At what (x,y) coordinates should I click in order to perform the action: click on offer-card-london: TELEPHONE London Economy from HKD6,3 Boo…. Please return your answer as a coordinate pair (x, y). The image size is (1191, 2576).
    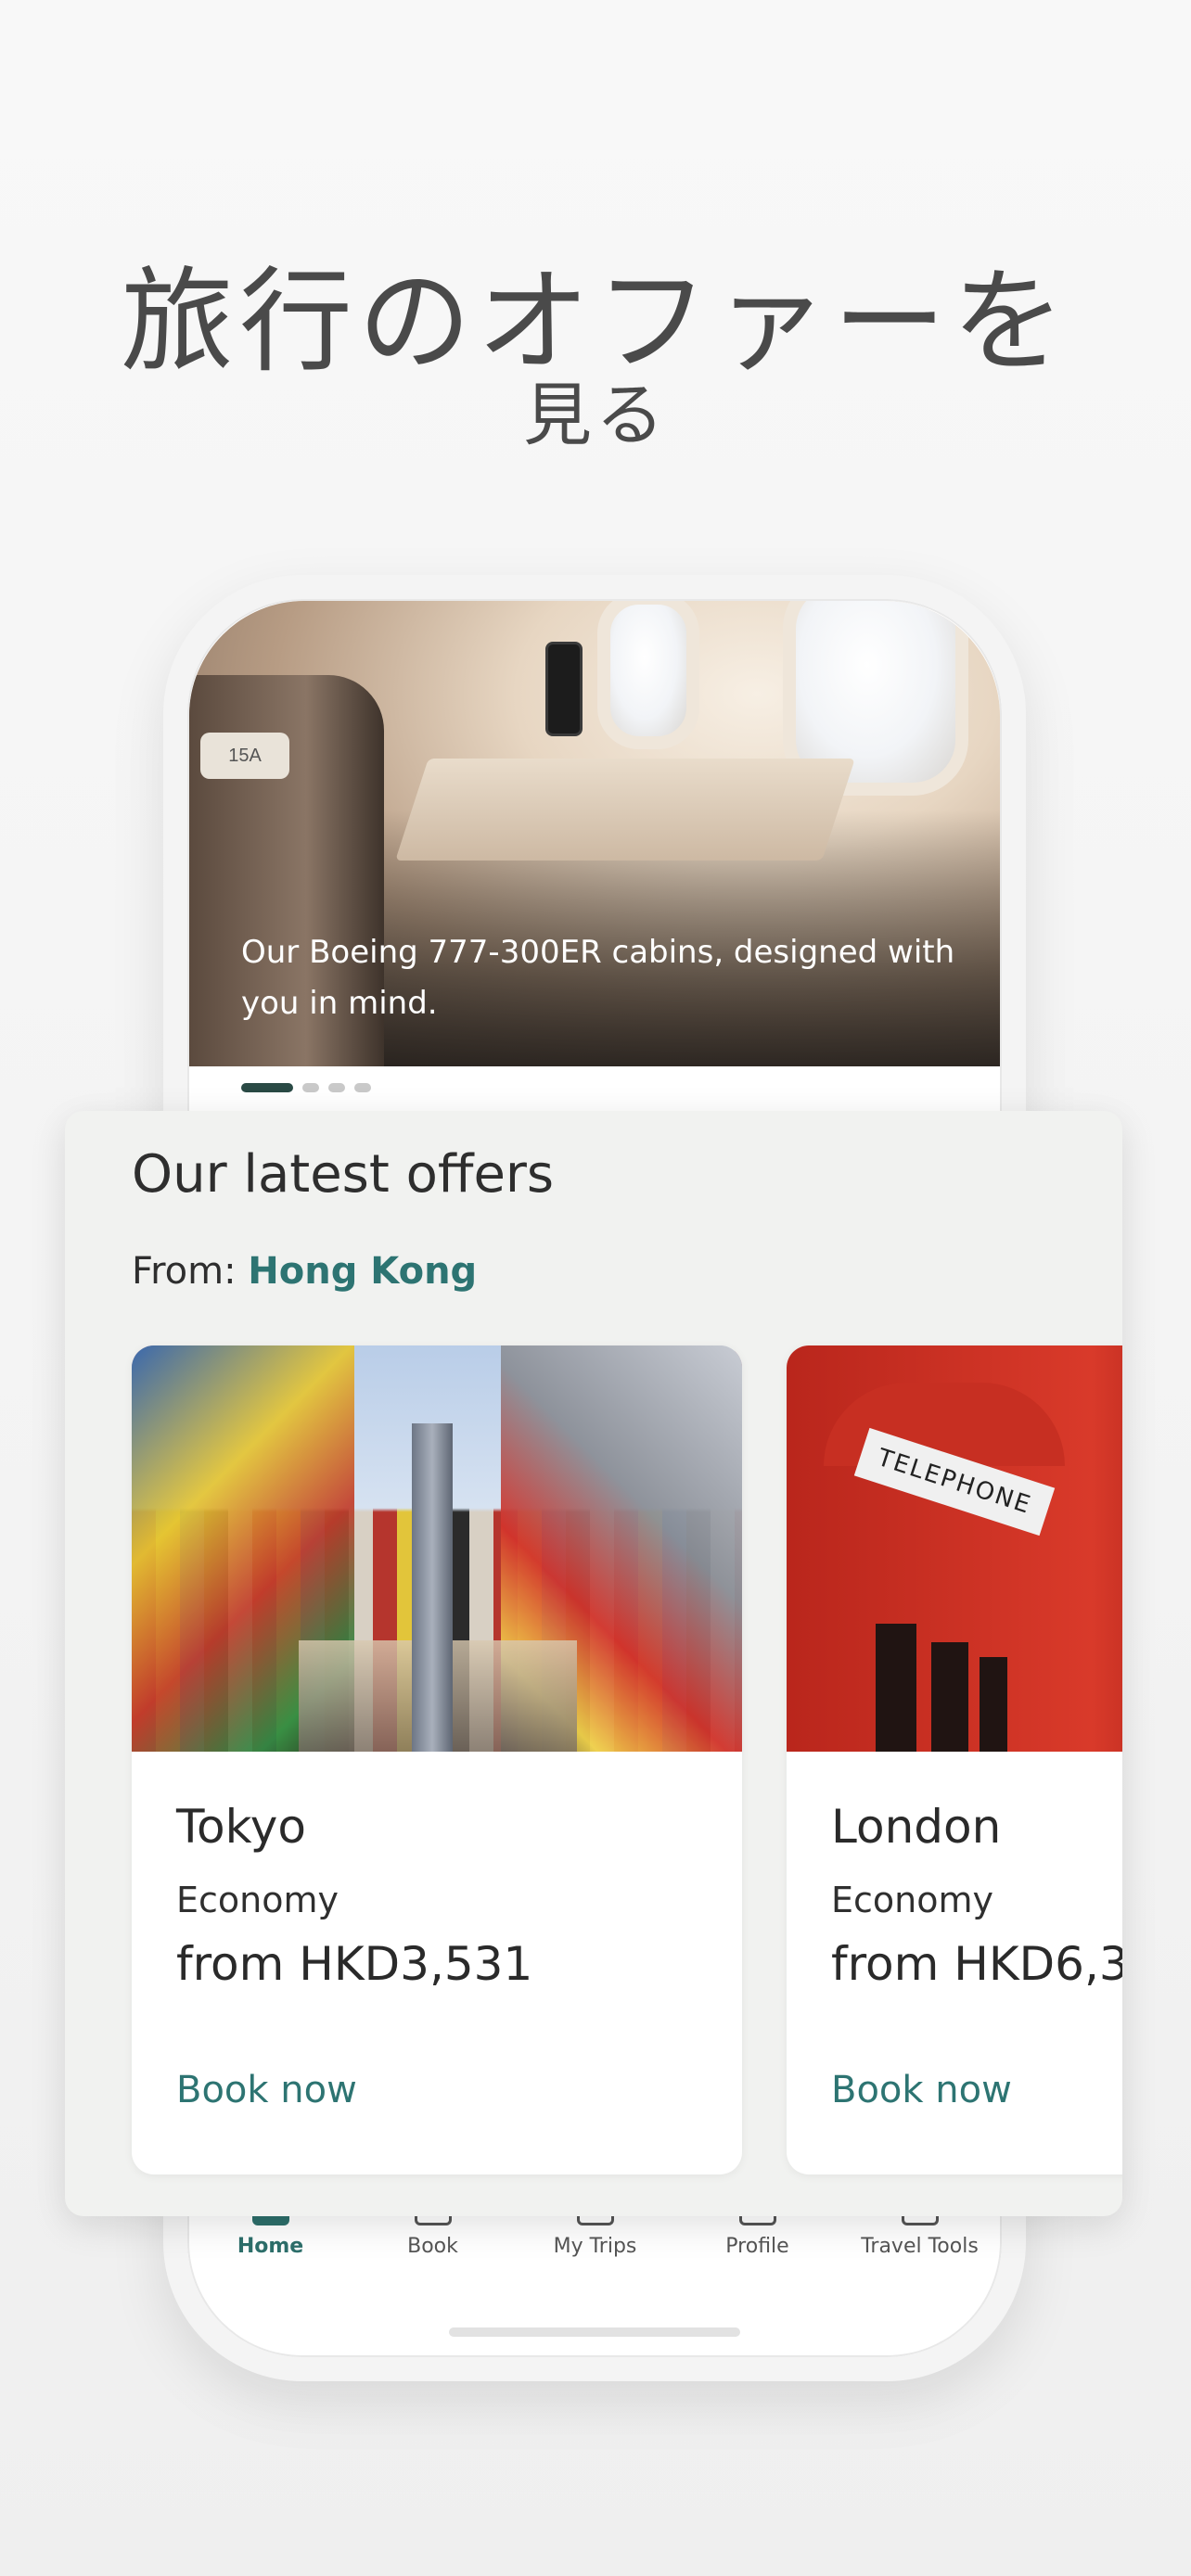
    Looking at the image, I should click on (955, 1759).